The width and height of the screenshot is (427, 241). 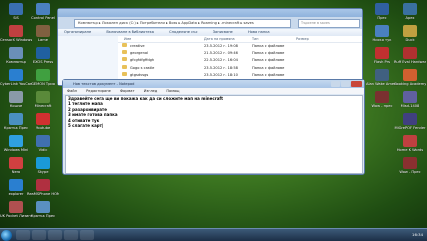 I want to click on toolbar-burn-button: Записване, so click(x=223, y=32).